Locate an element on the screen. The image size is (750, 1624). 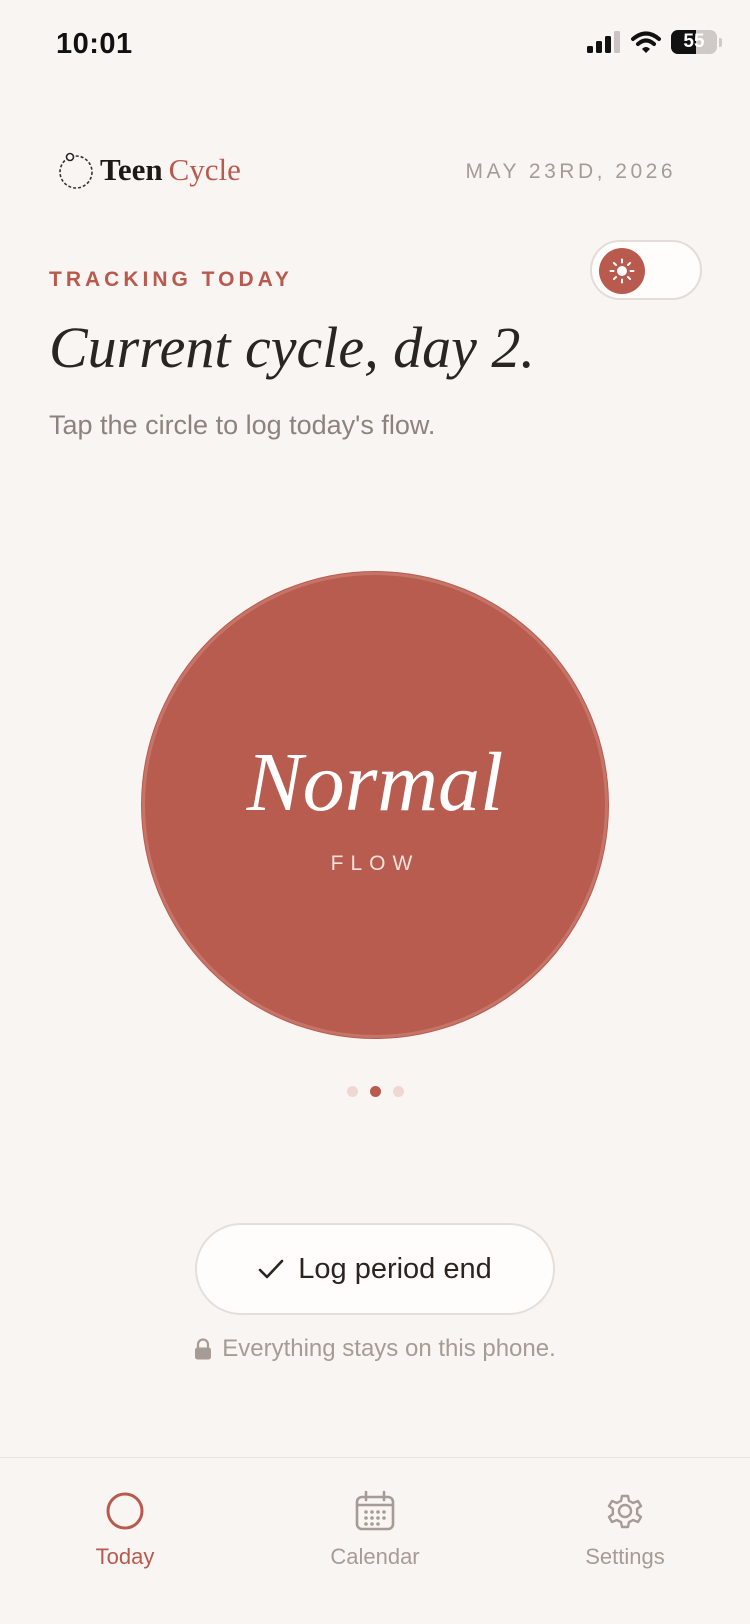
flow-pager-dots is located at coordinates (375, 1091).